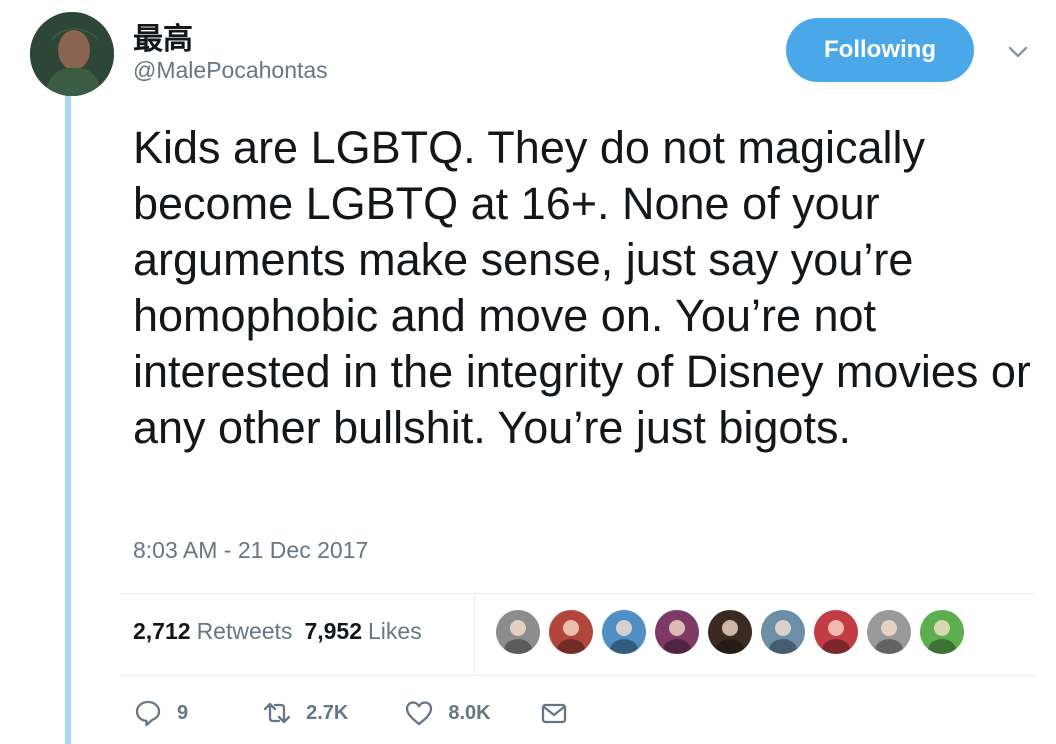 The width and height of the screenshot is (1056, 744). I want to click on reply-icon, so click(148, 713).